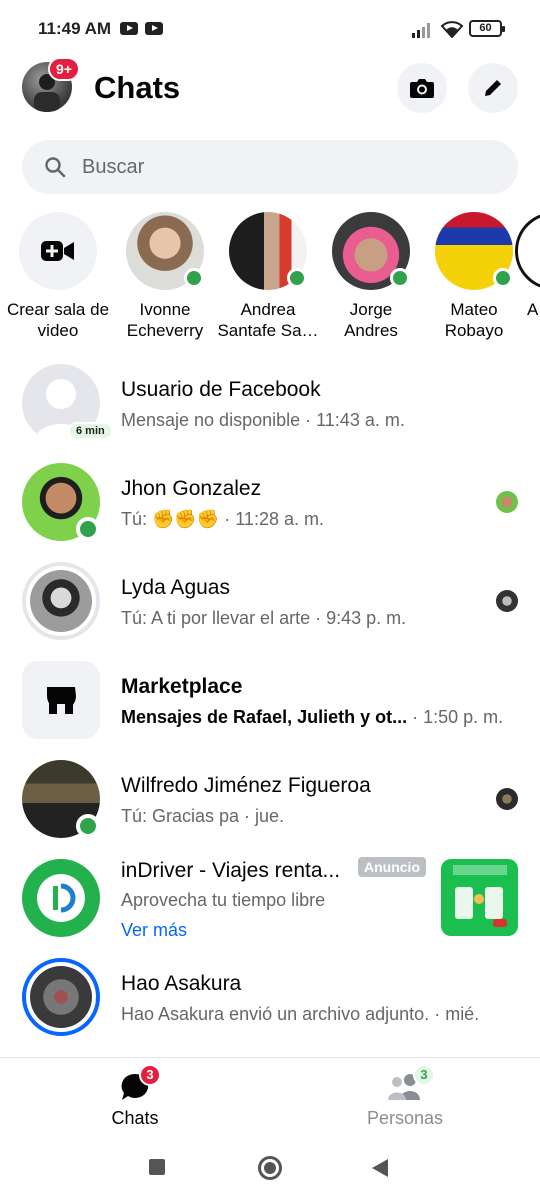  I want to click on back-icon, so click(380, 1168).